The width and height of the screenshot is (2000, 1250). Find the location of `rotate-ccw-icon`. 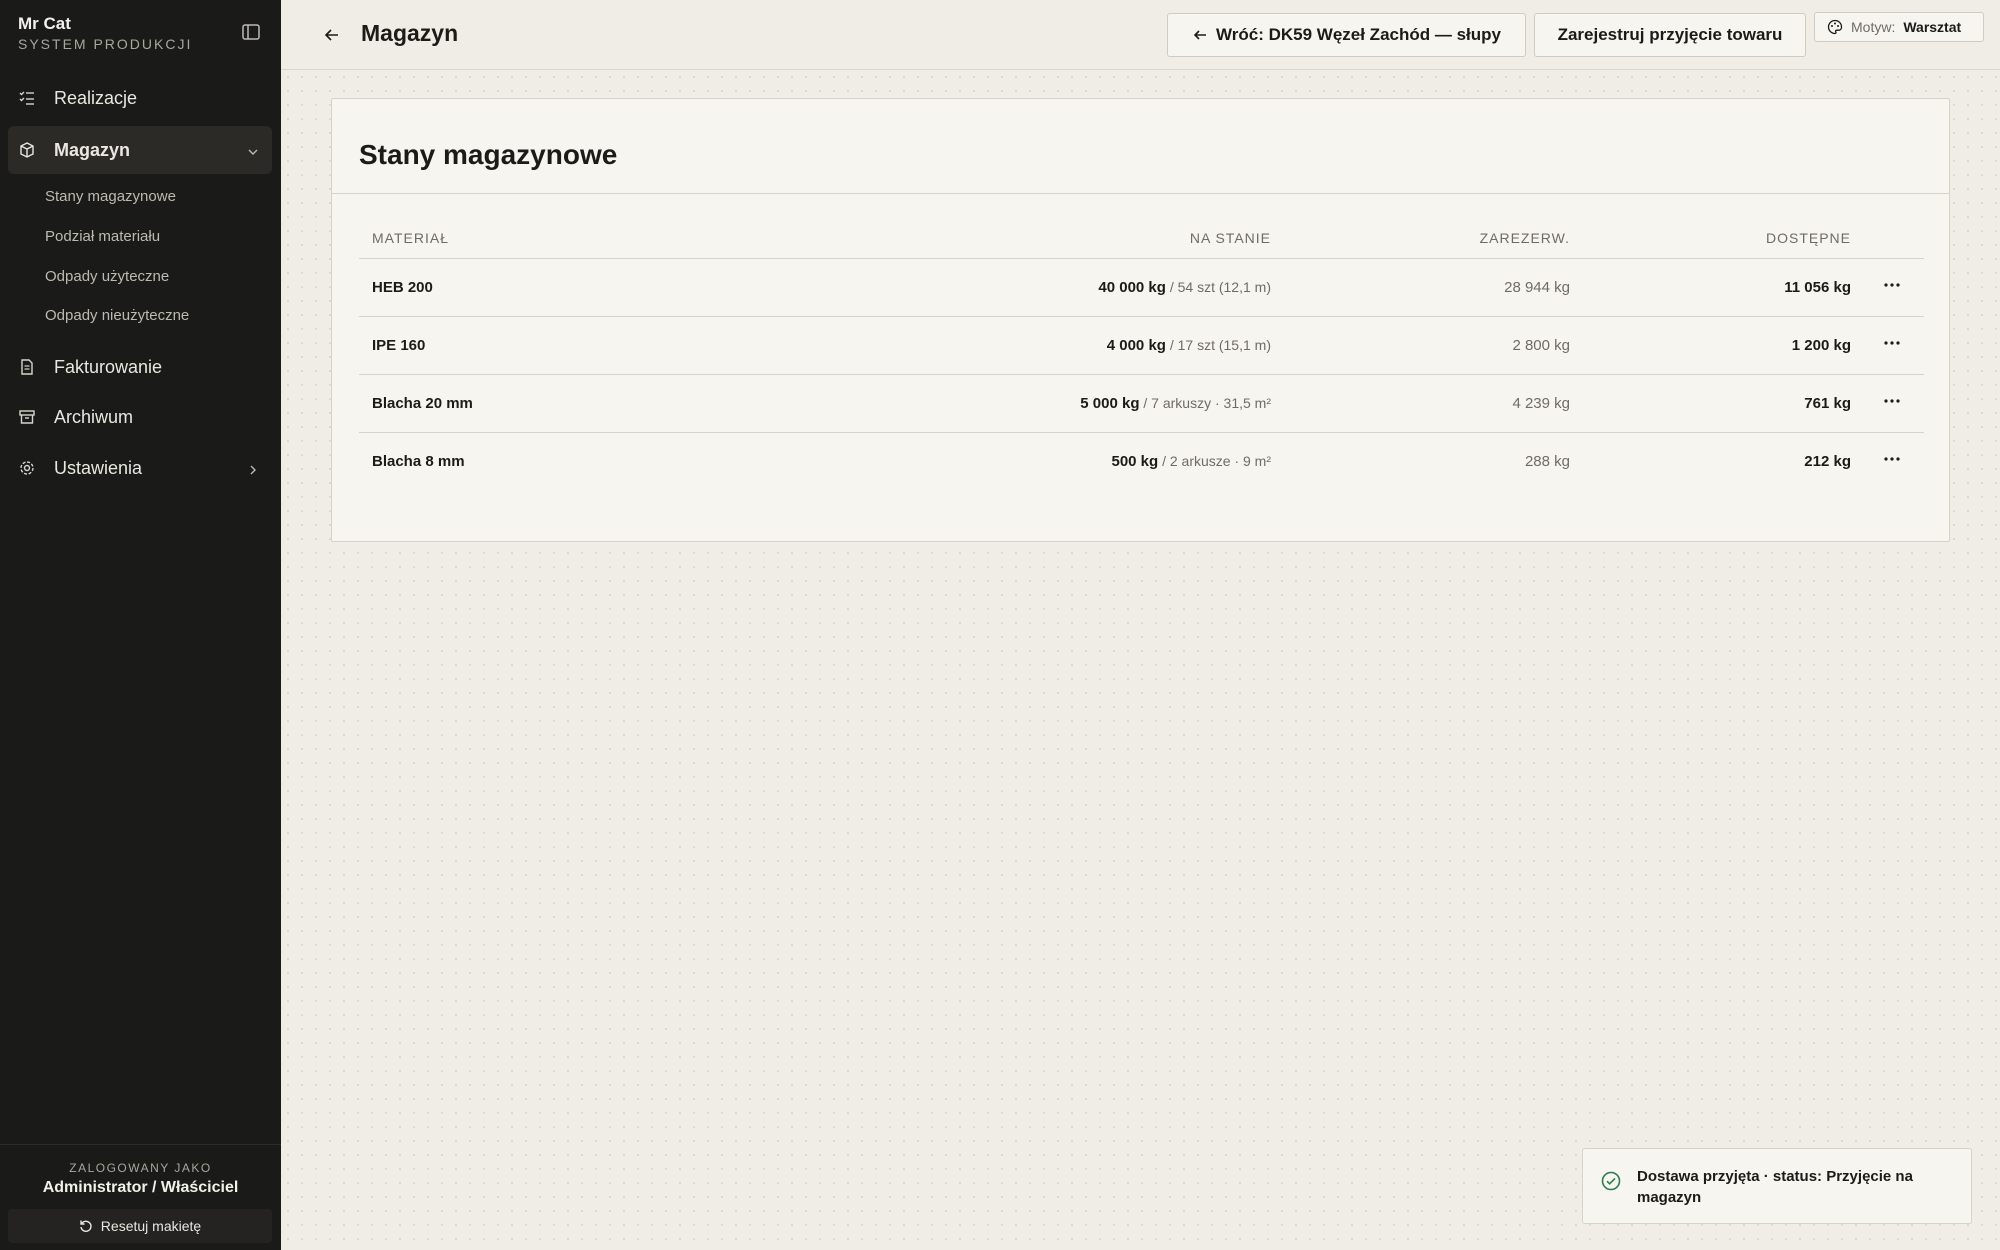

rotate-ccw-icon is located at coordinates (86, 1226).